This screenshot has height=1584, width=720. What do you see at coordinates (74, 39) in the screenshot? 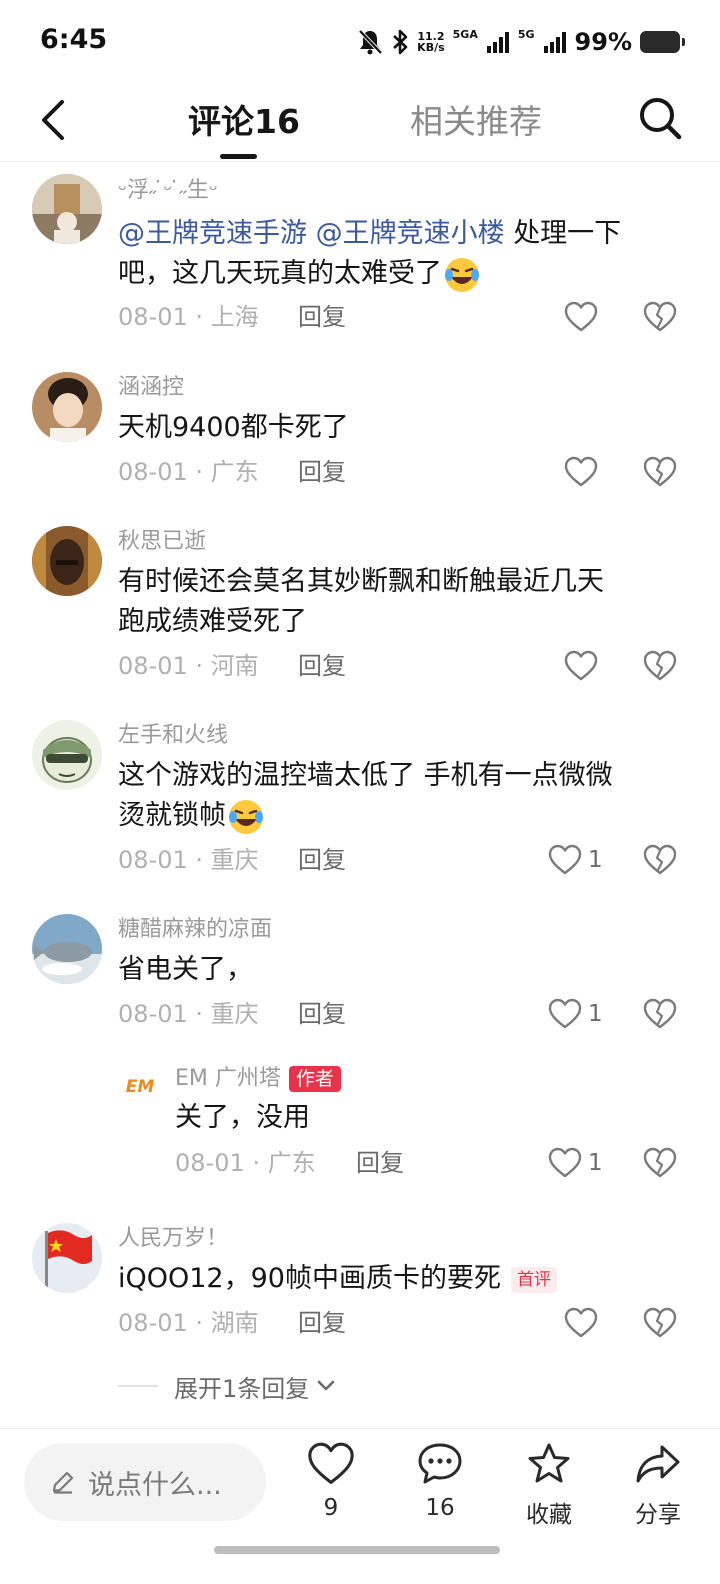
I see `status-time: 6:45` at bounding box center [74, 39].